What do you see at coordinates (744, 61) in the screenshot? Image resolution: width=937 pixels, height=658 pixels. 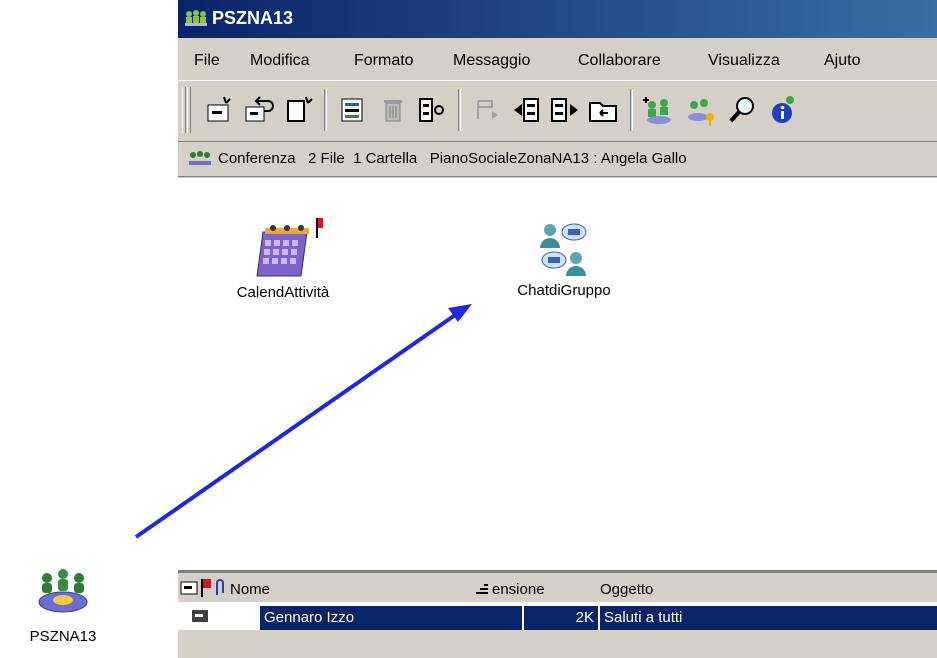 I see `menu-visualizza: Visualizza` at bounding box center [744, 61].